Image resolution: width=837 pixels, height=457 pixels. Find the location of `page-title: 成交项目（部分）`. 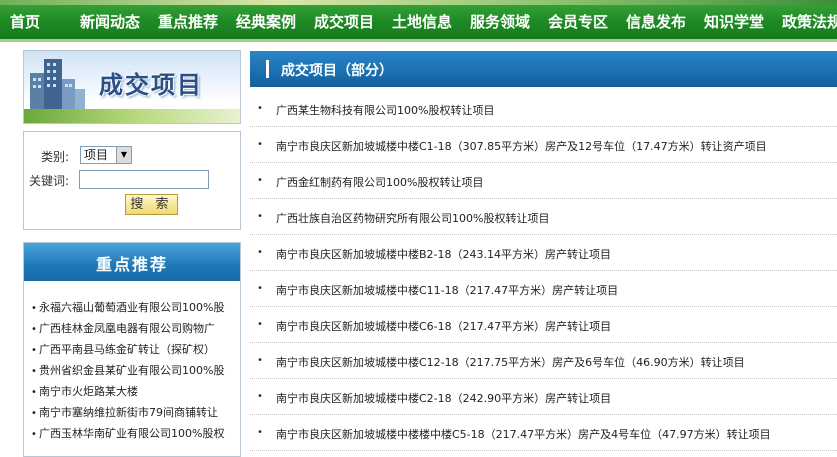

page-title: 成交项目（部分） is located at coordinates (337, 71).